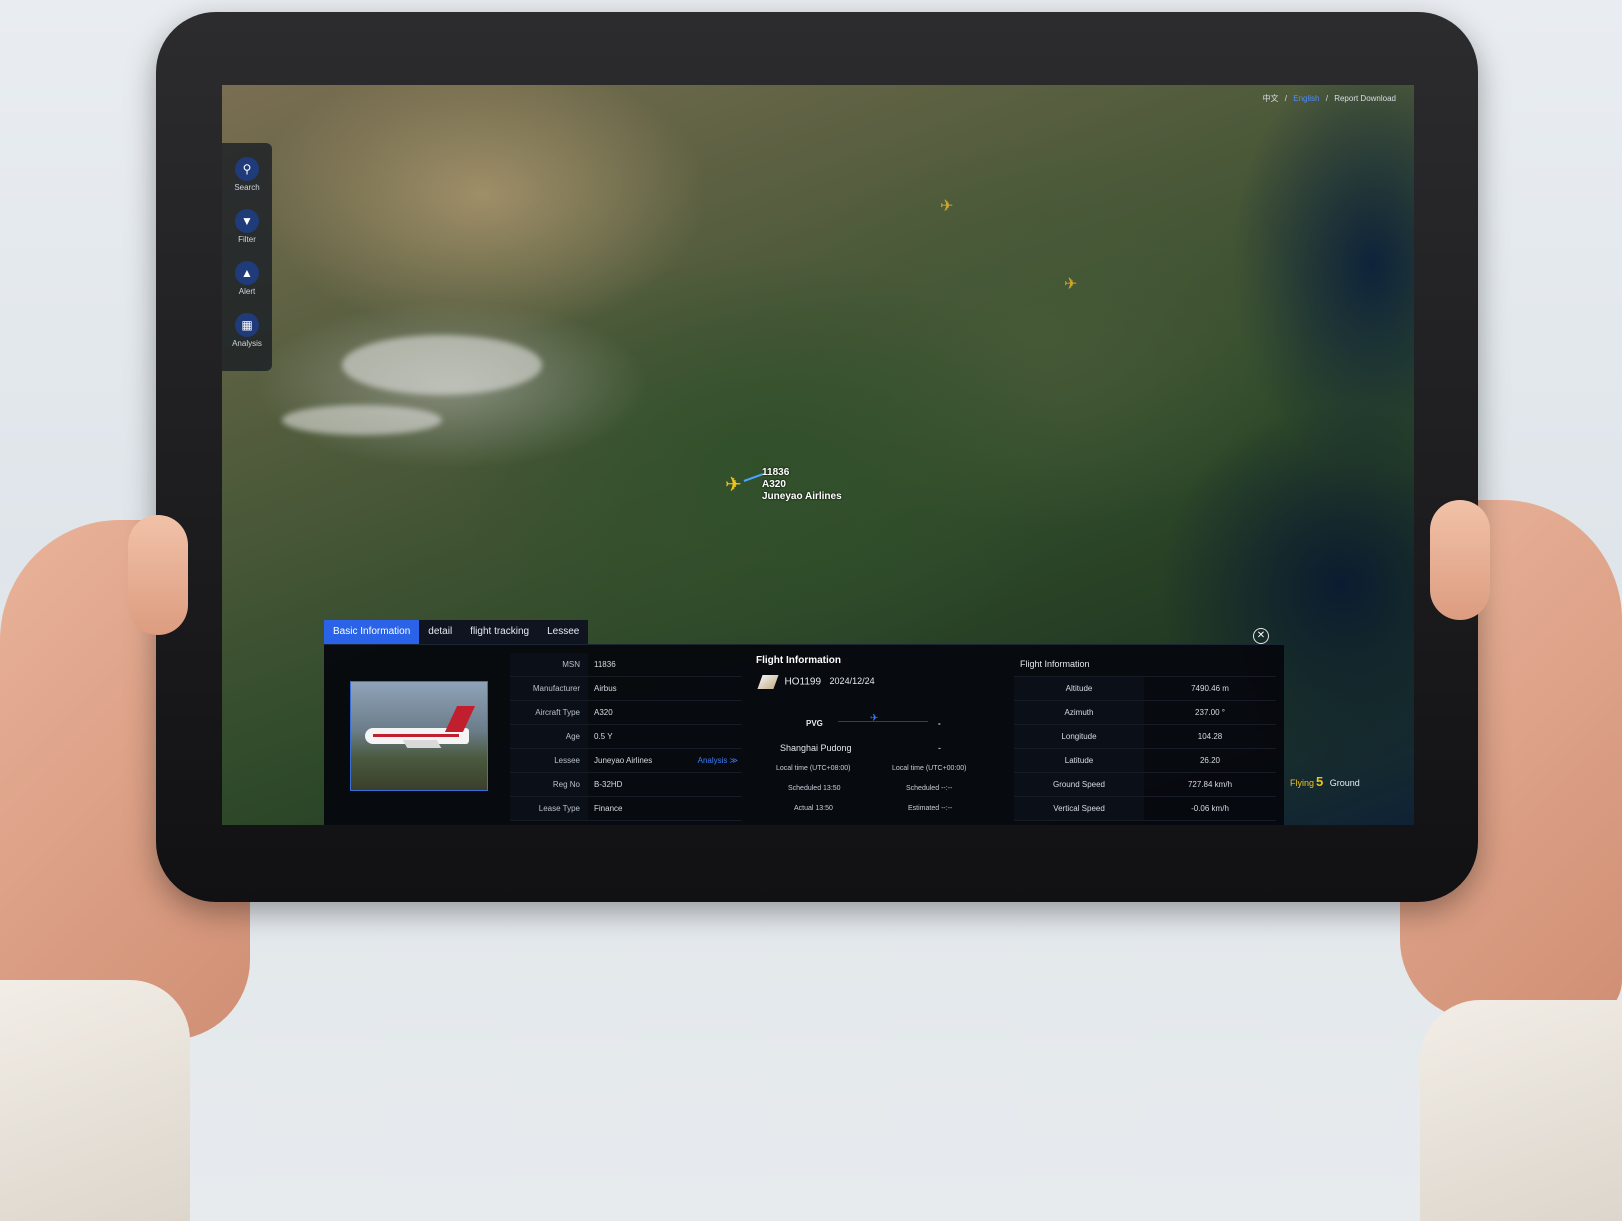 This screenshot has width=1622, height=1221. Describe the element at coordinates (563, 632) in the screenshot. I see `tab-lessee: Lessee` at that location.